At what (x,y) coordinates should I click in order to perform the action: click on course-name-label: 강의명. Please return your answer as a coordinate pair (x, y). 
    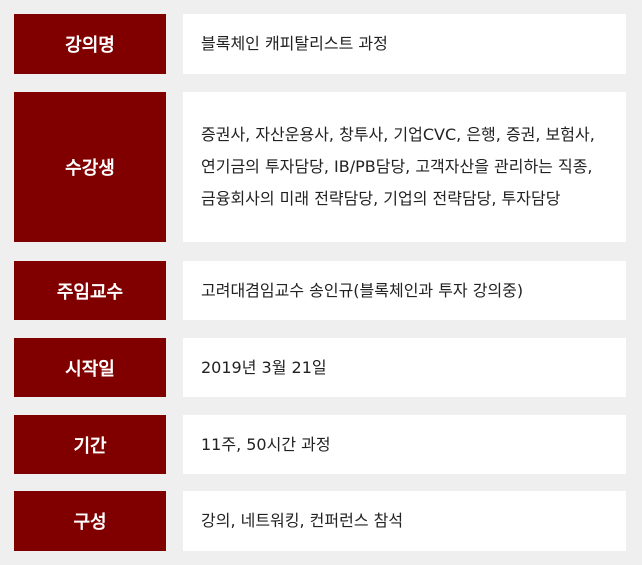
    Looking at the image, I should click on (90, 44).